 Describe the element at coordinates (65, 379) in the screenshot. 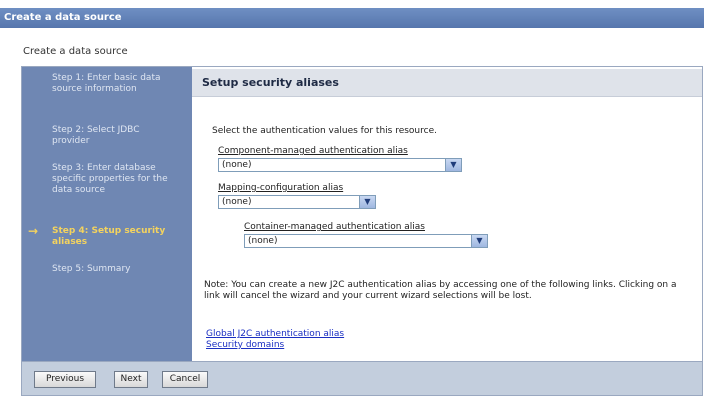

I see `previous-button: Previous` at that location.